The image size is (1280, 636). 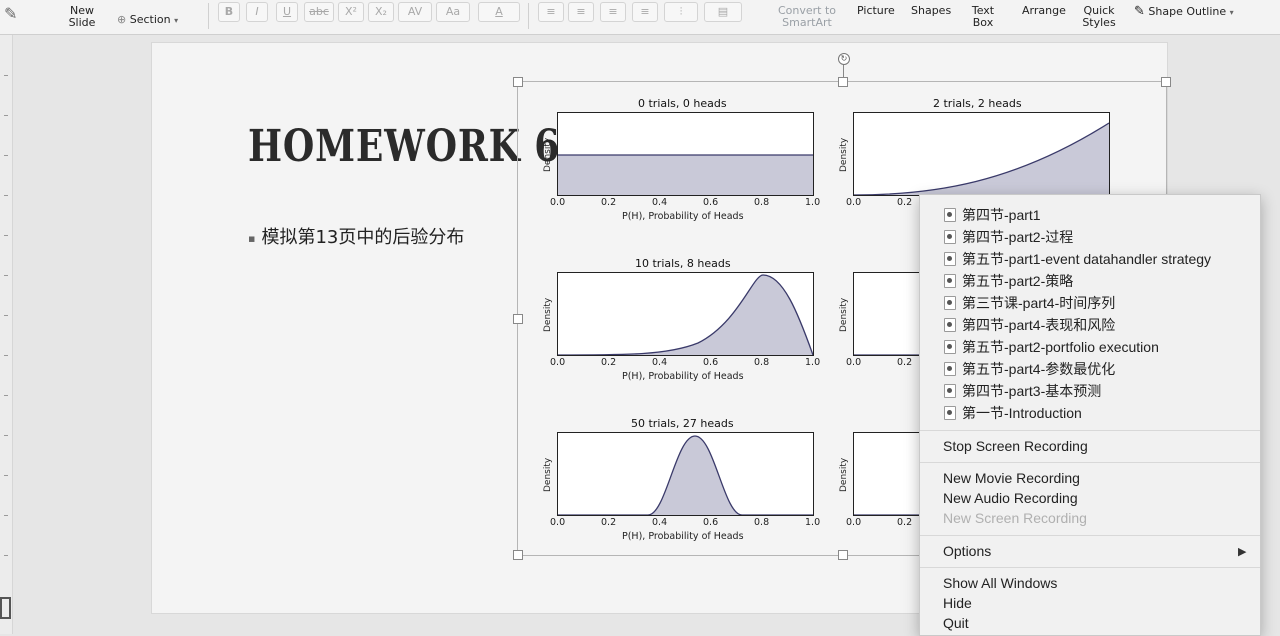 I want to click on recent-file-item: 第五节-part2-portfolio execution, so click(x=1051, y=347).